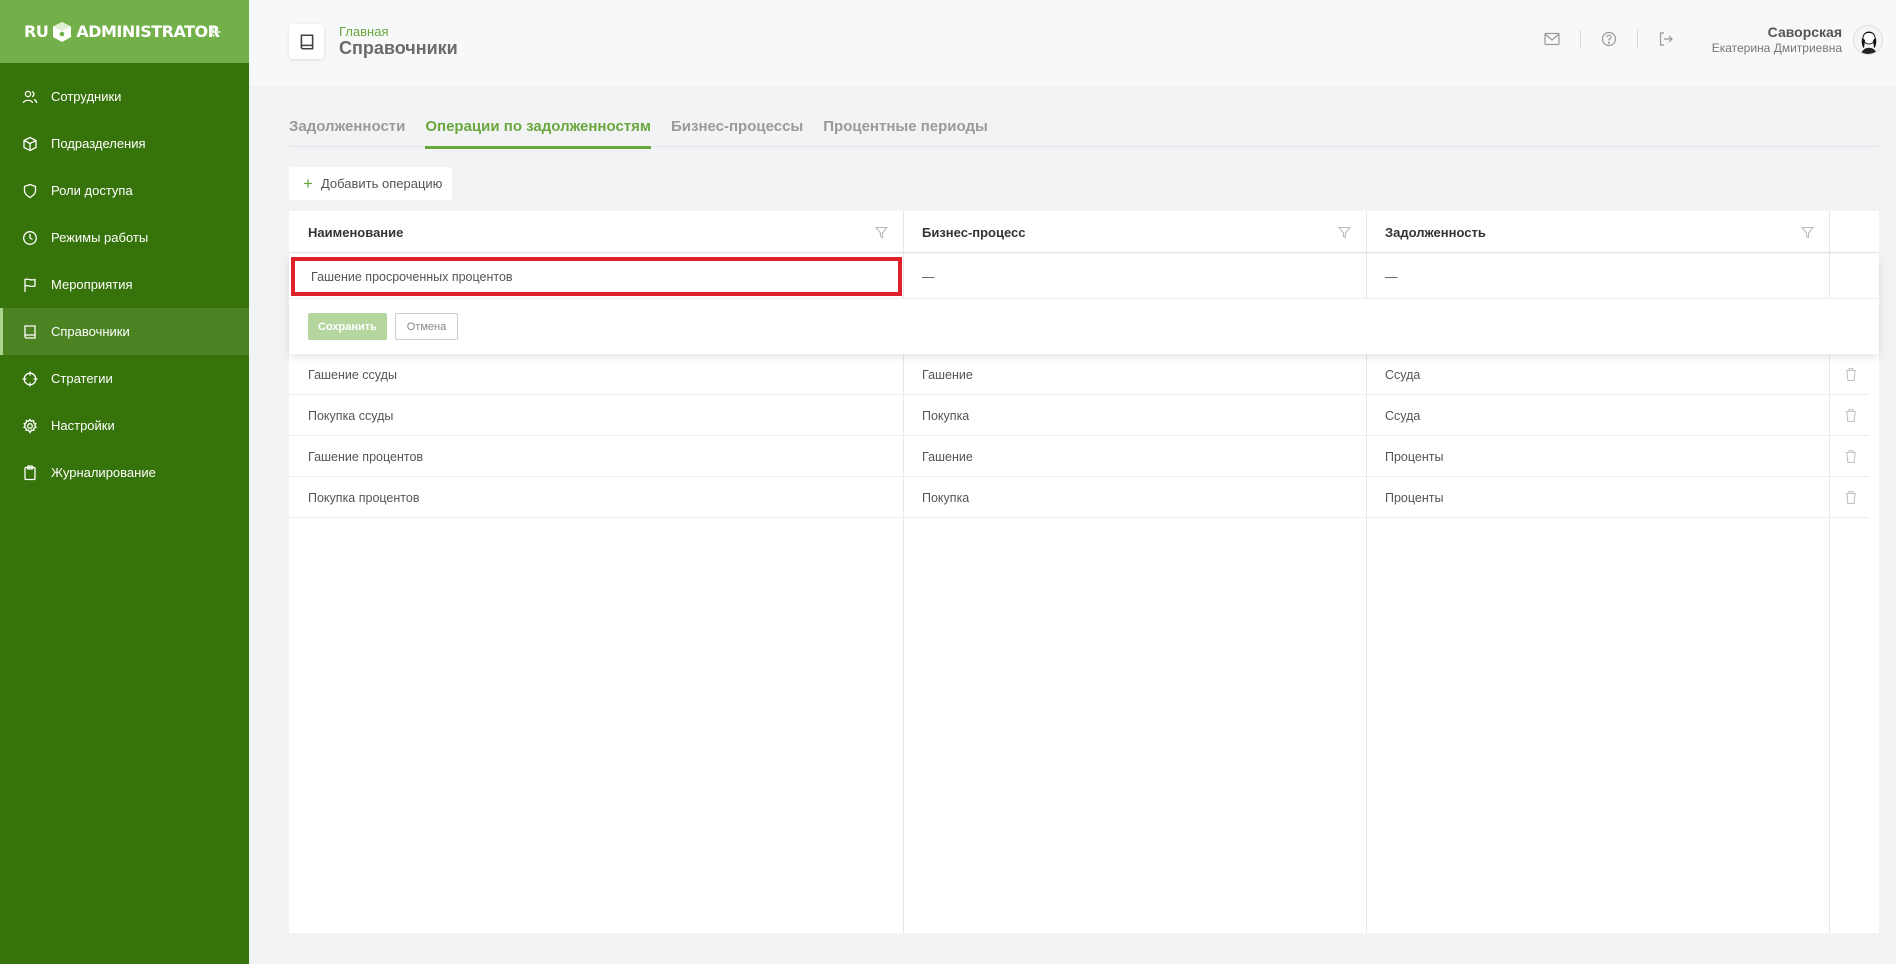 This screenshot has height=964, width=1896. What do you see at coordinates (1391, 276) in the screenshot?
I see `edit-debt-select: —` at bounding box center [1391, 276].